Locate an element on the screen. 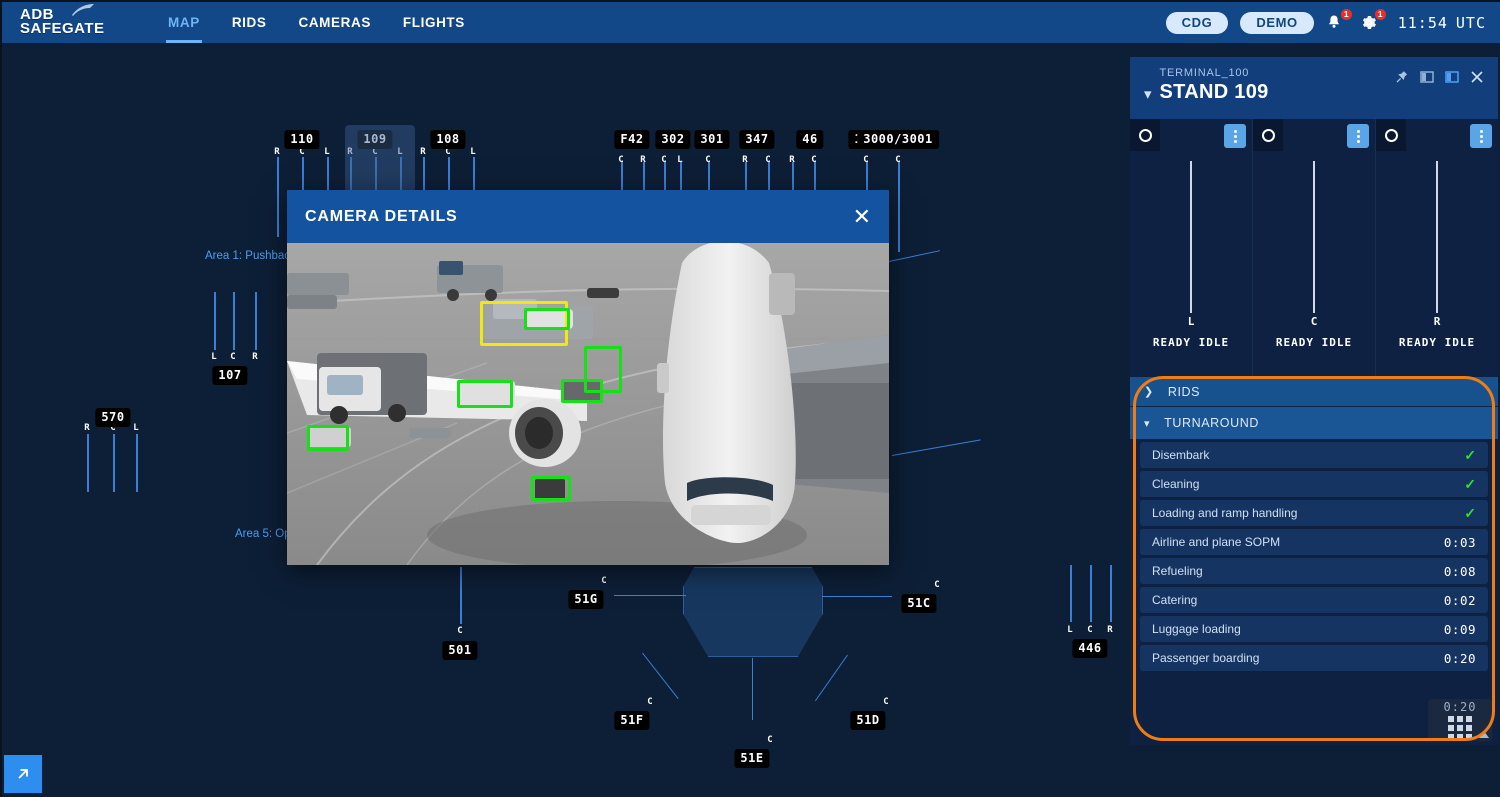 The width and height of the screenshot is (1500, 797). close-icon is located at coordinates (1477, 77).